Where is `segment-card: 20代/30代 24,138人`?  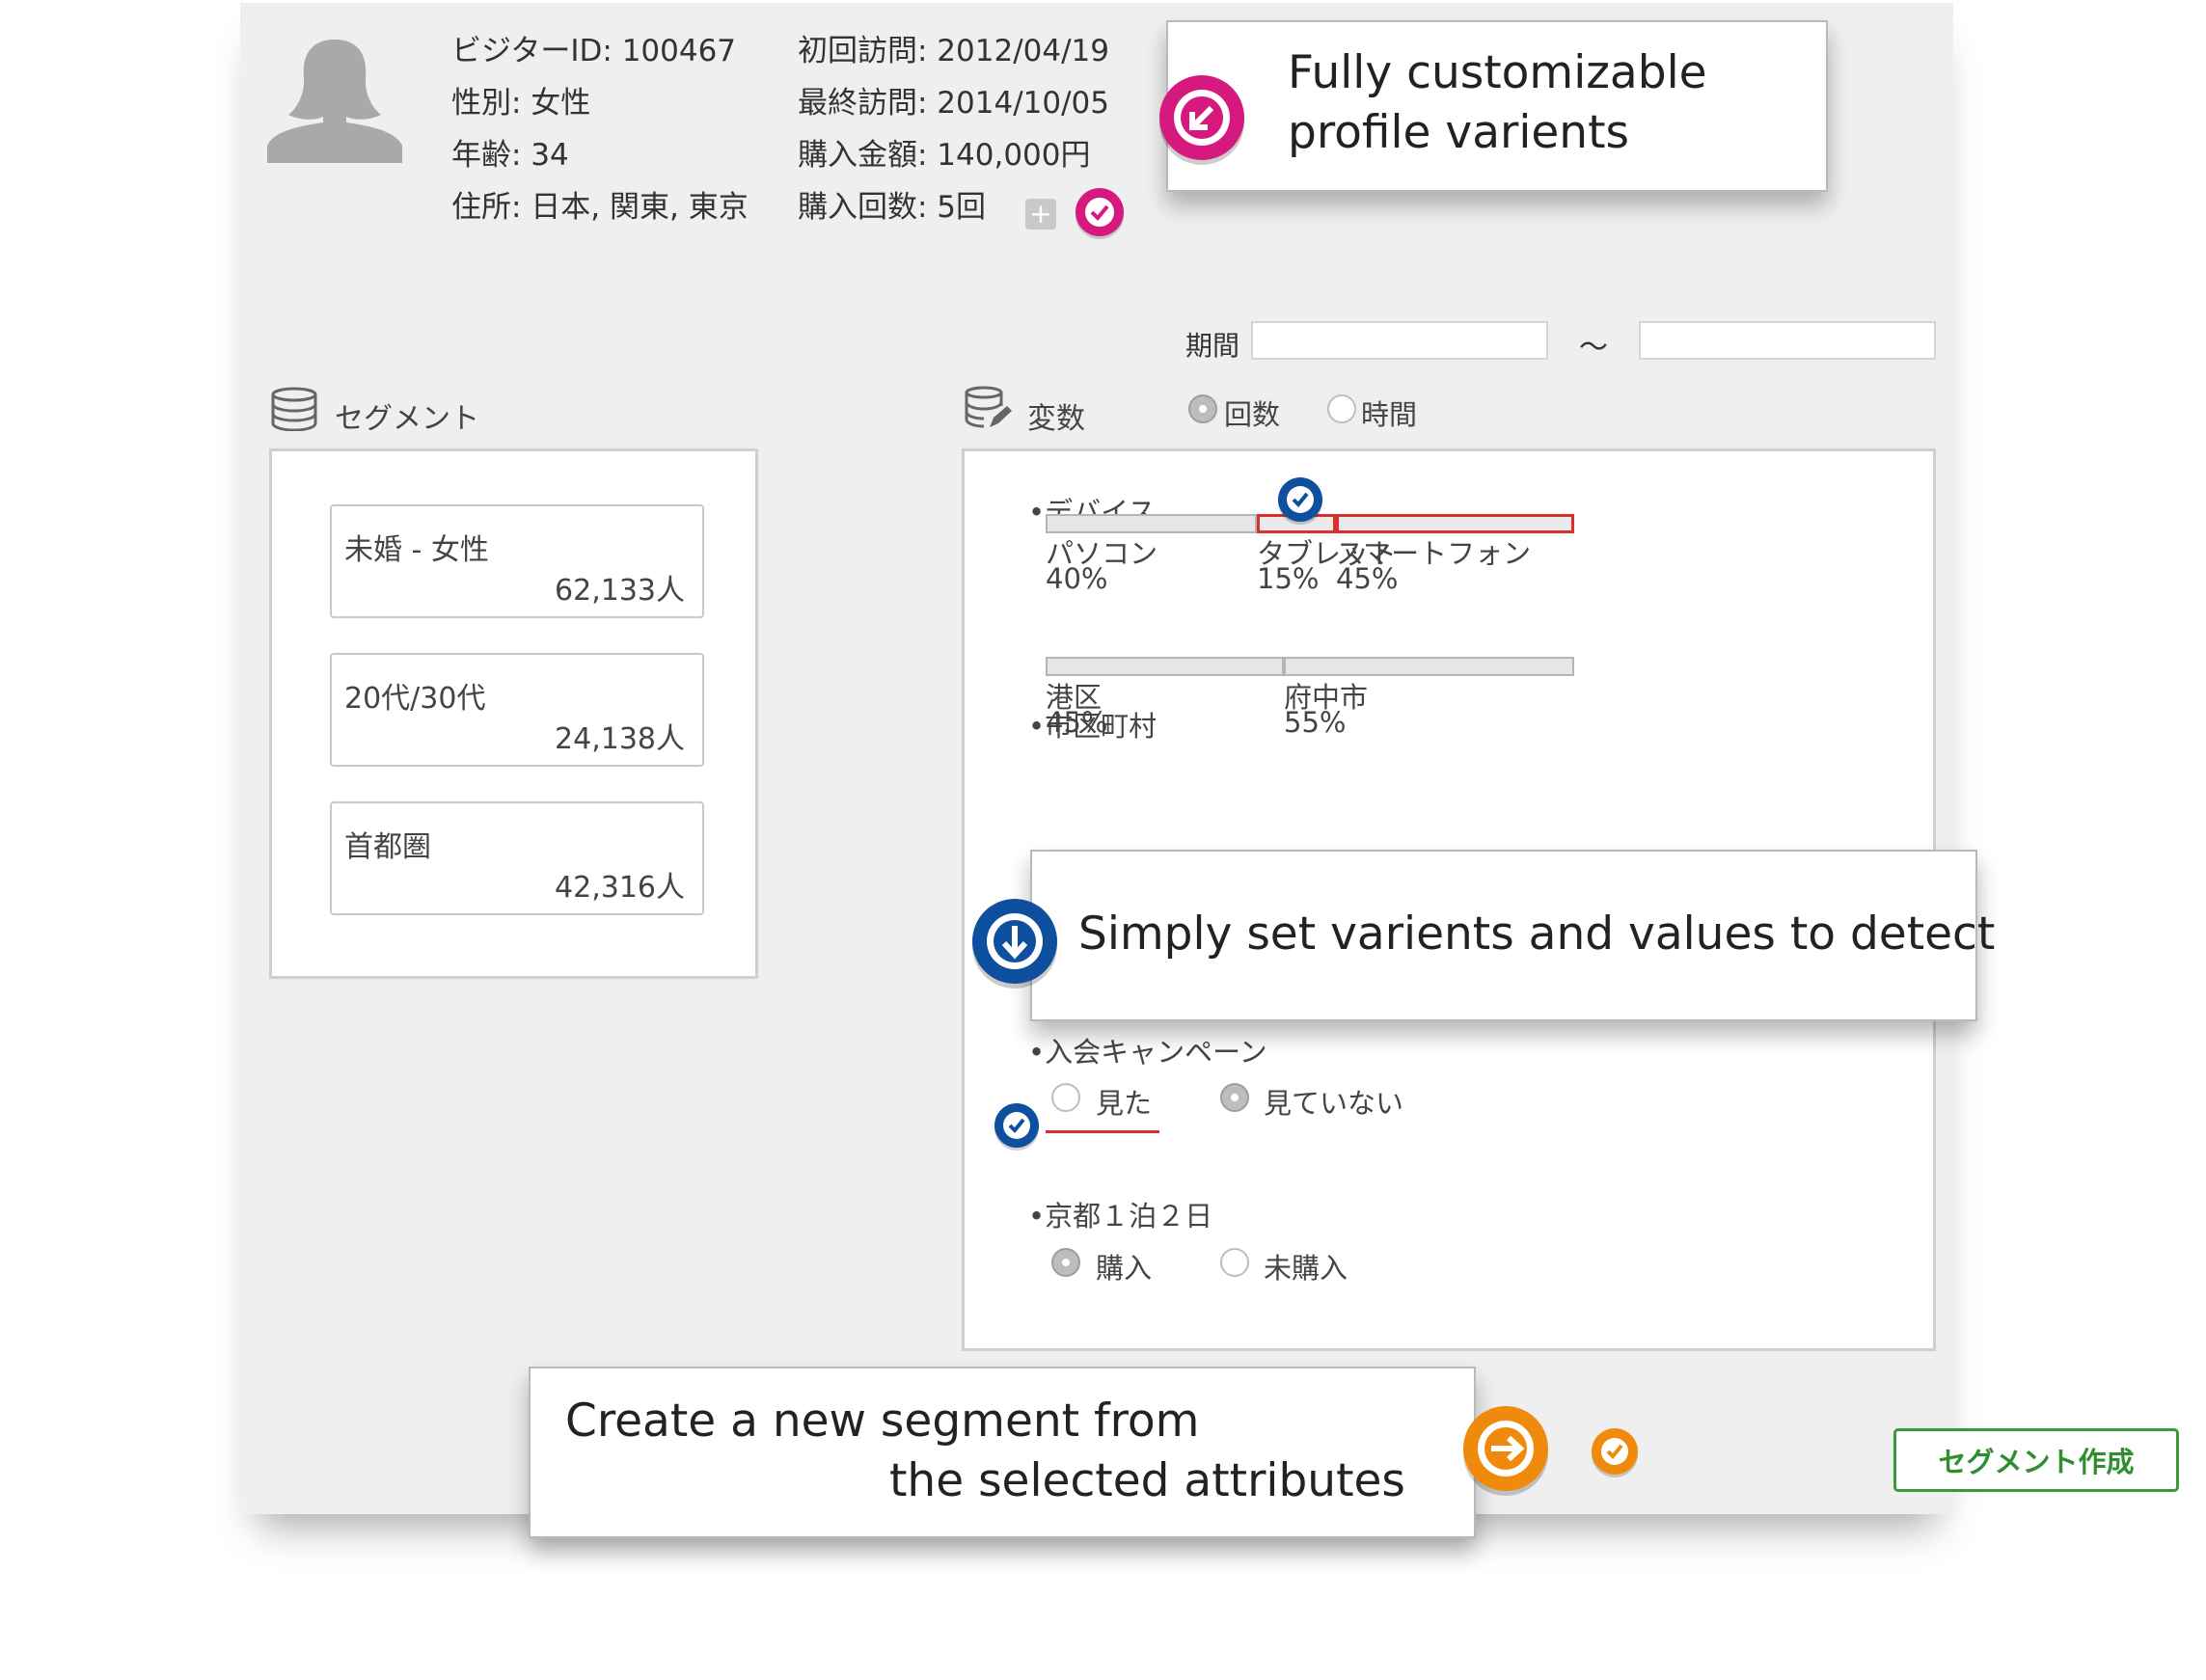 segment-card: 20代/30代 24,138人 is located at coordinates (517, 710).